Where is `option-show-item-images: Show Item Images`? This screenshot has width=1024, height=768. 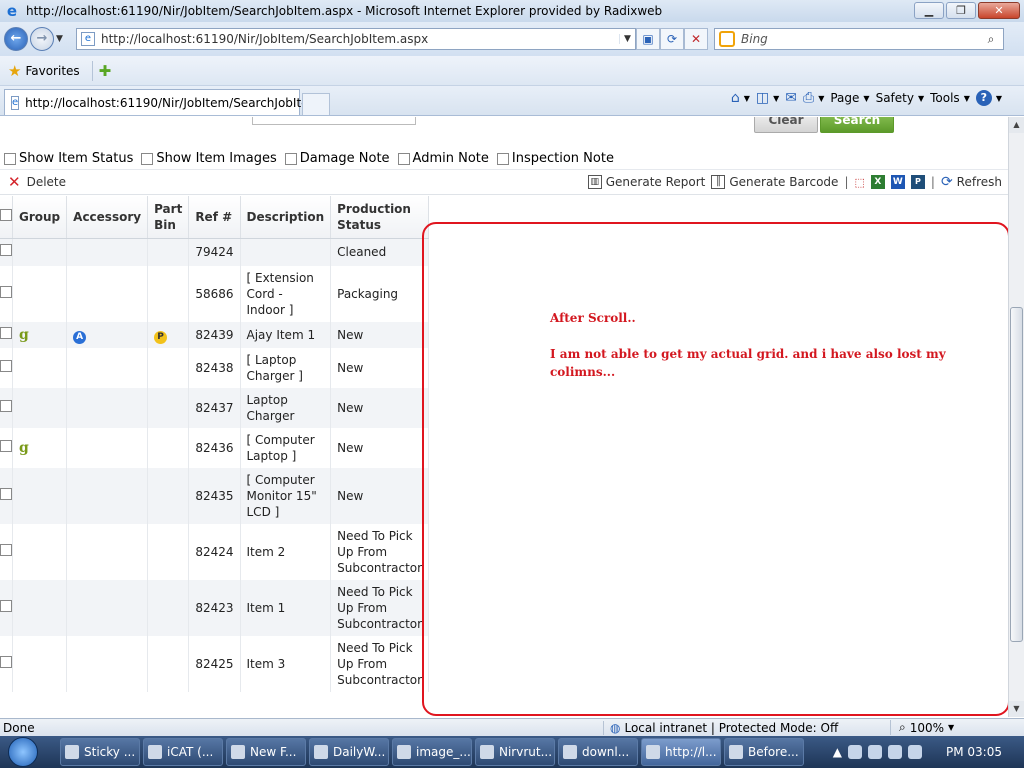 option-show-item-images: Show Item Images is located at coordinates (209, 158).